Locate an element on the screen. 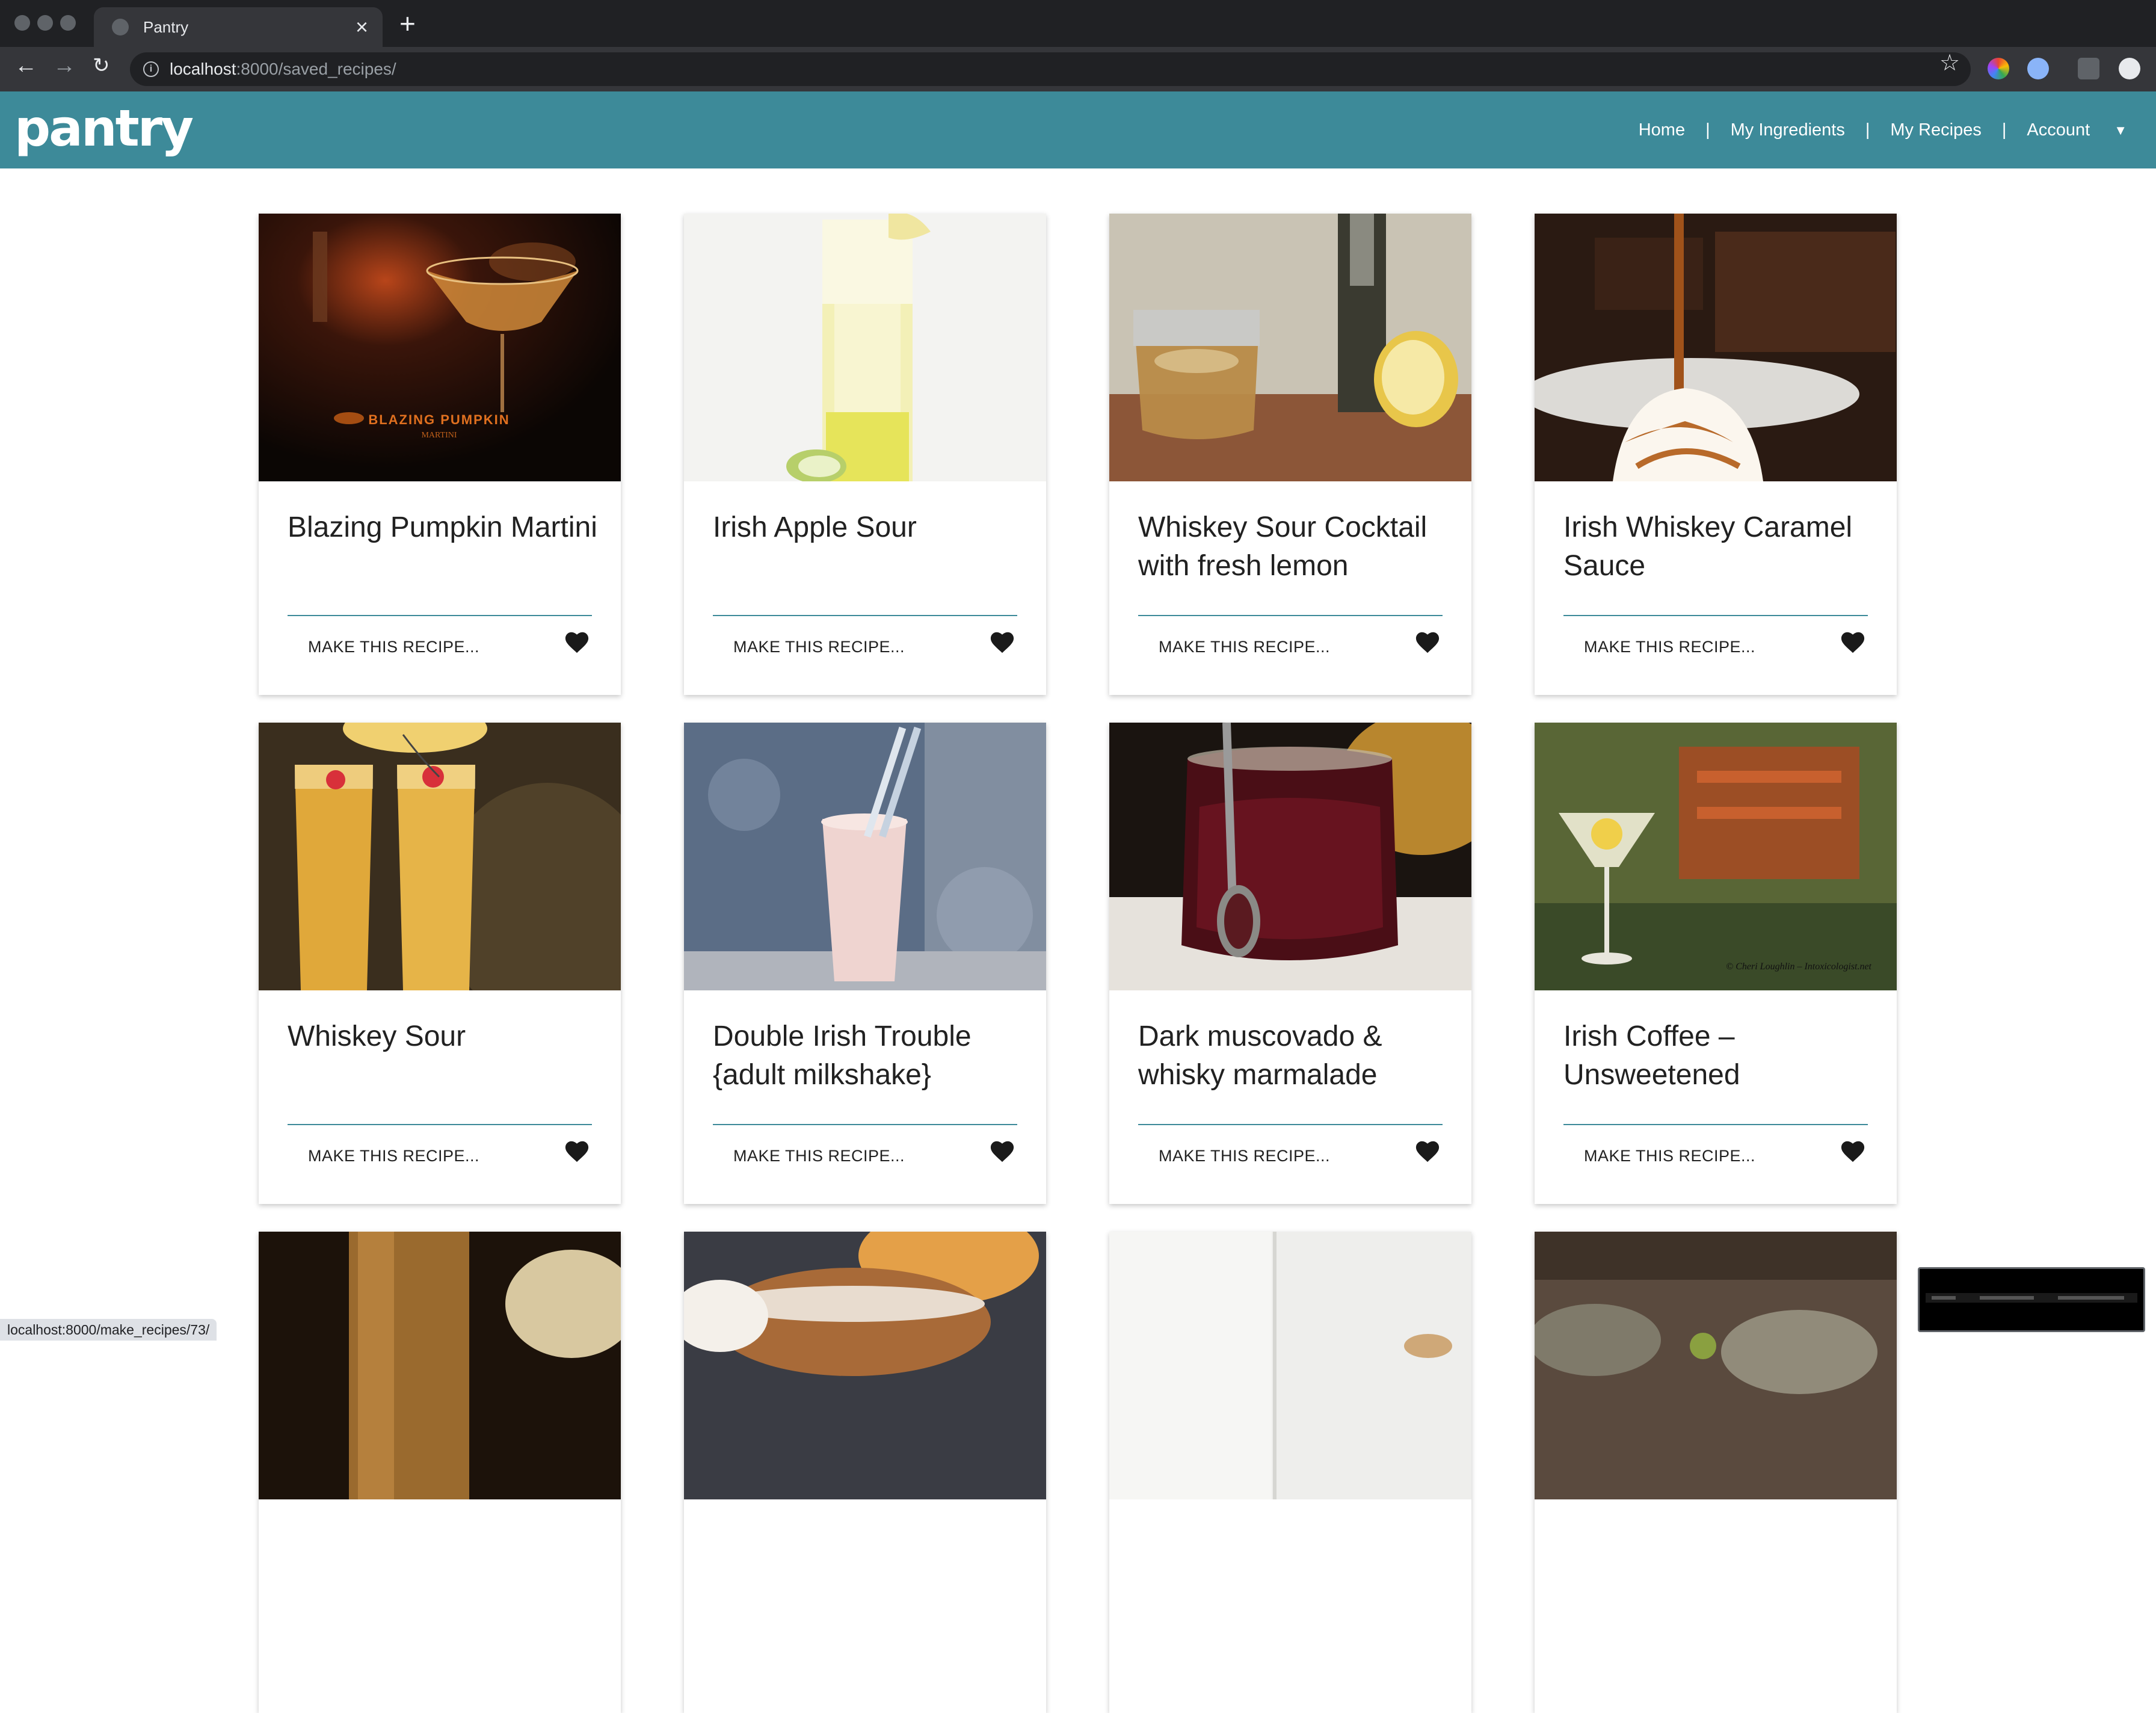  info-icon: i is located at coordinates (151, 69).